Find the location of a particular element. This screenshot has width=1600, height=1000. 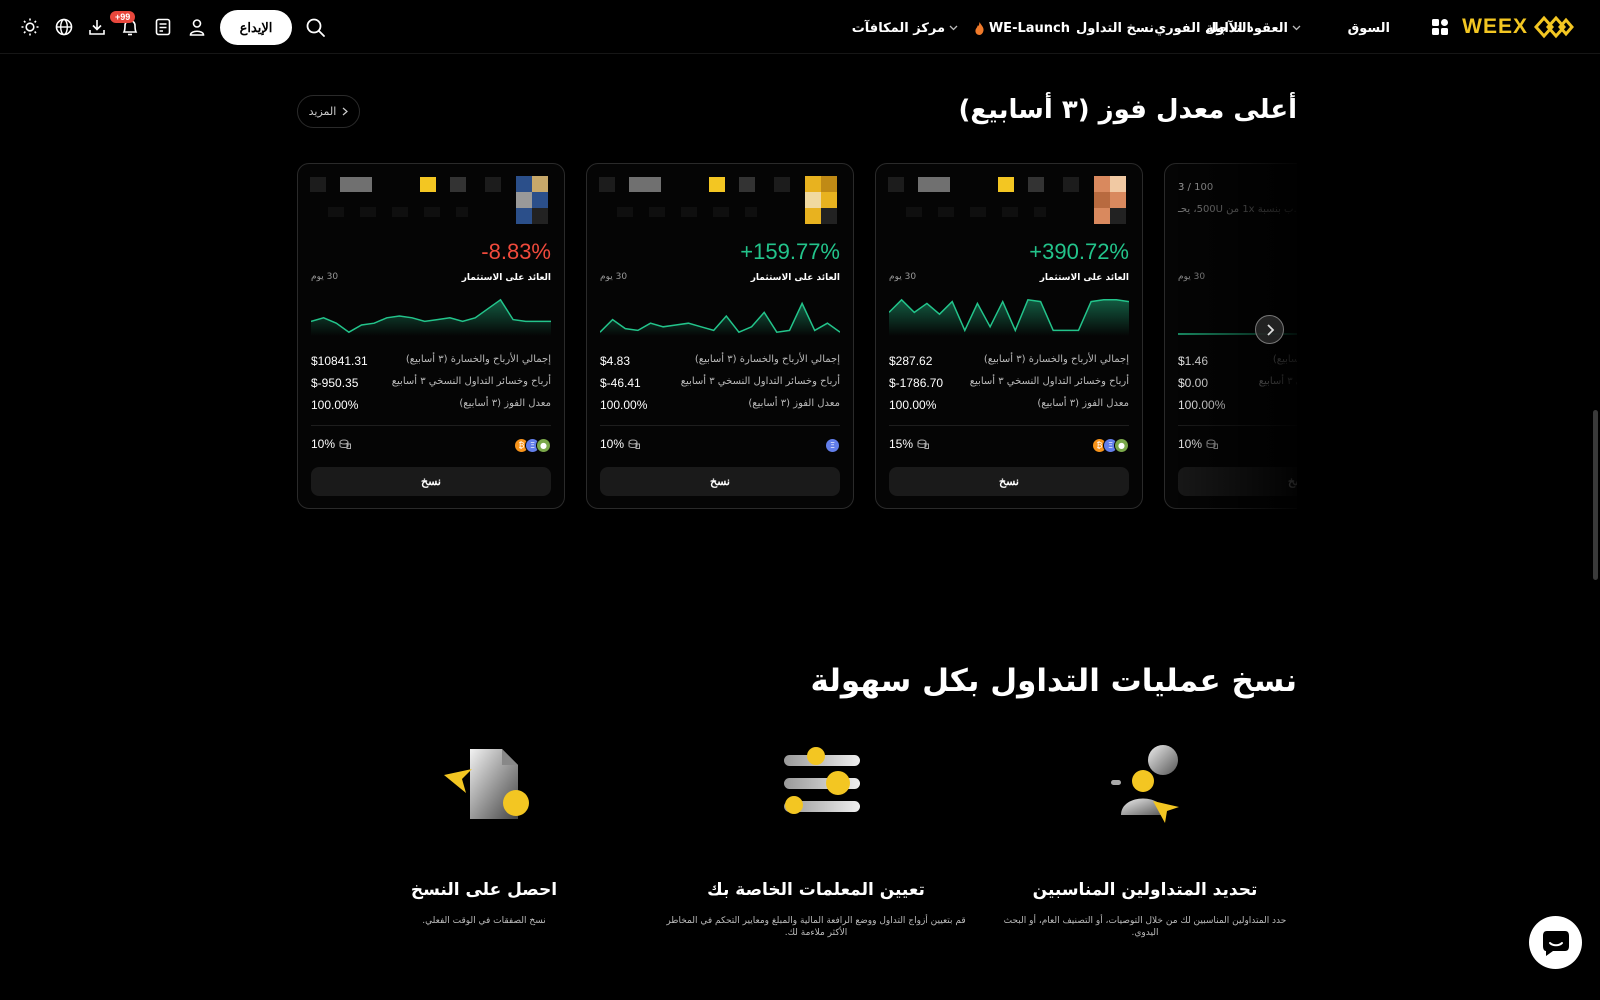

more-button: المزيد is located at coordinates (328, 111).